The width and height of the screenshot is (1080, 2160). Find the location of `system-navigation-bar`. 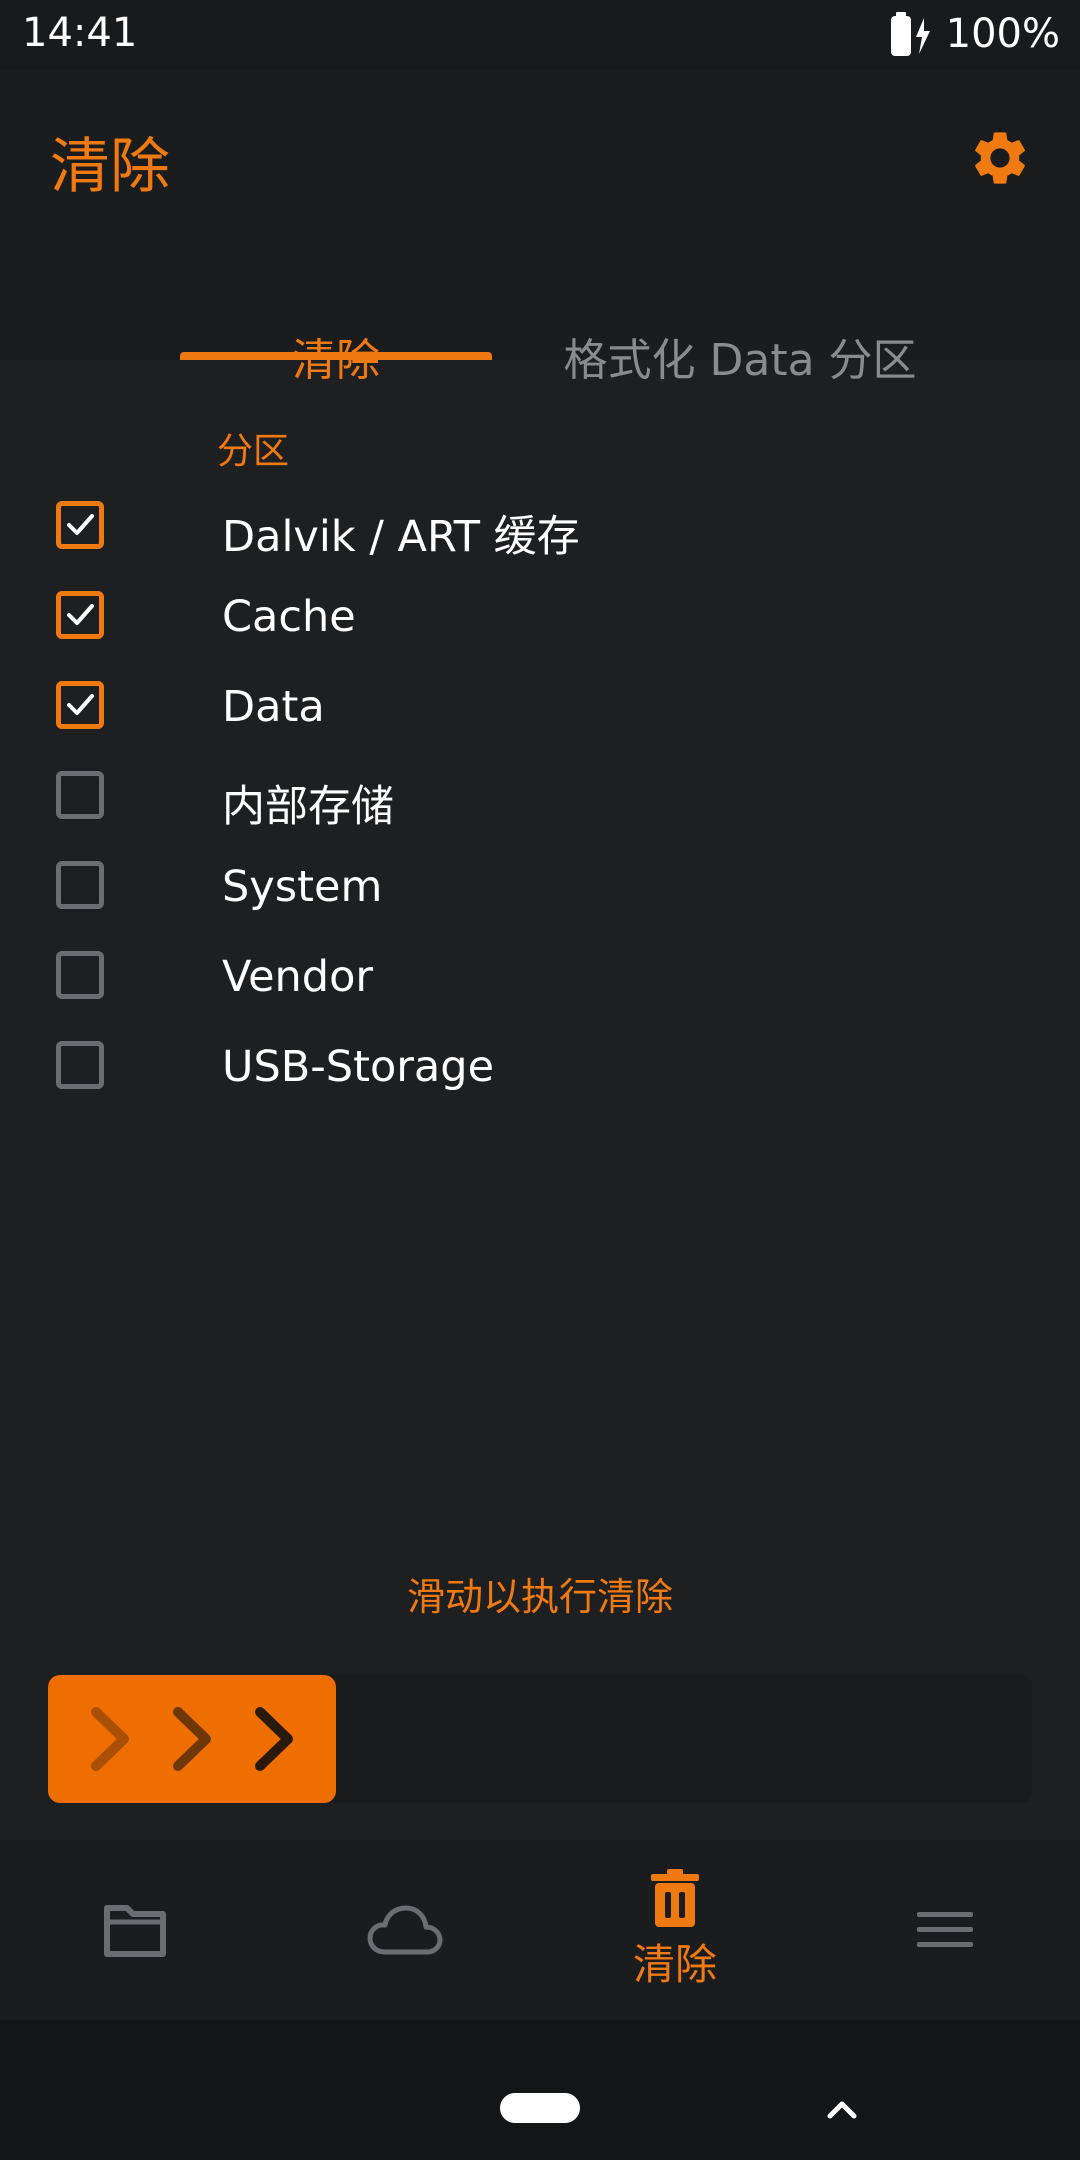

system-navigation-bar is located at coordinates (540, 2090).